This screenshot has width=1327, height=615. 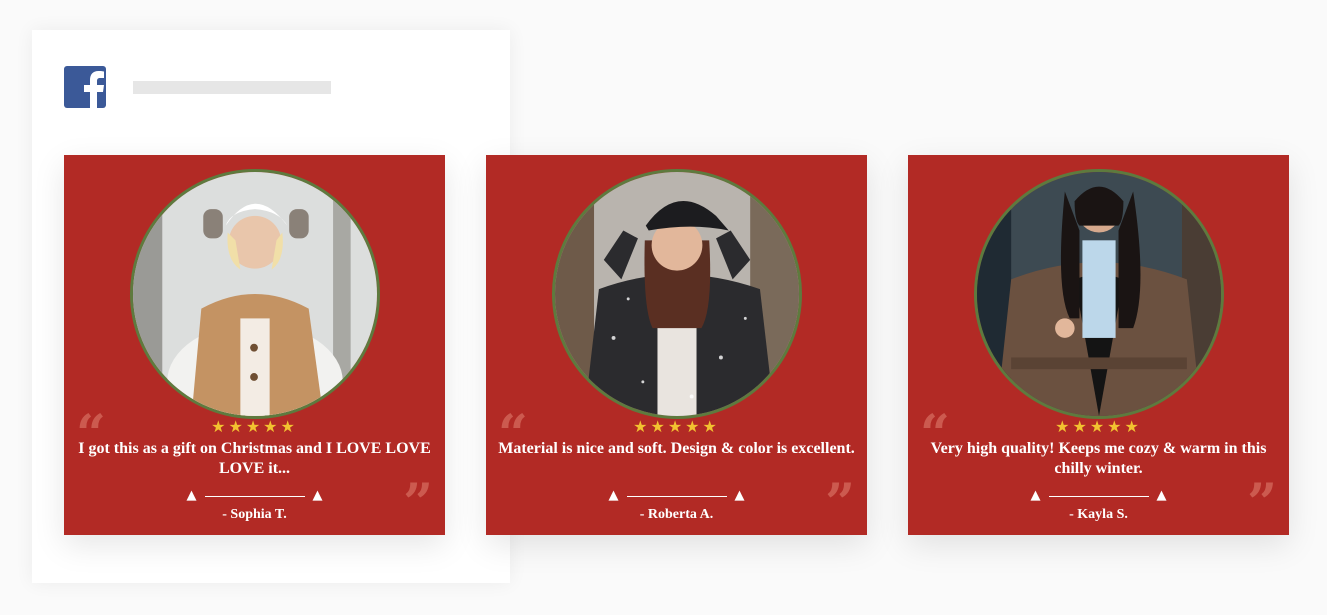 What do you see at coordinates (85, 87) in the screenshot?
I see `facebook-icon` at bounding box center [85, 87].